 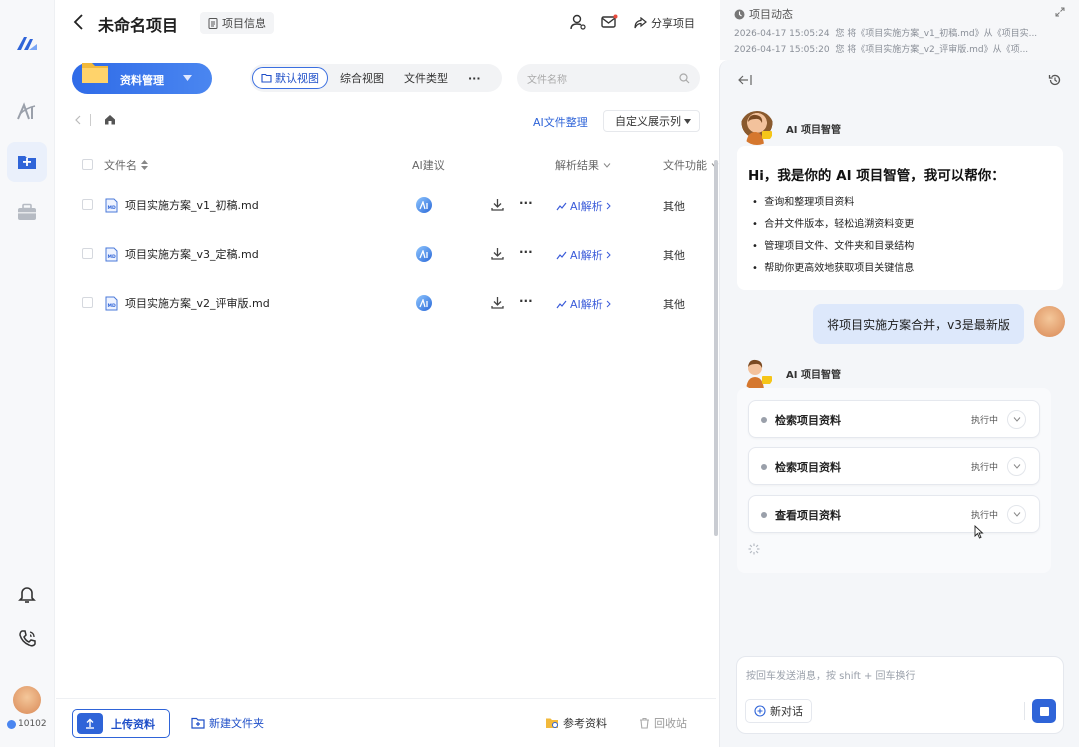 I want to click on col-header-parse: 解析结果, so click(x=583, y=165).